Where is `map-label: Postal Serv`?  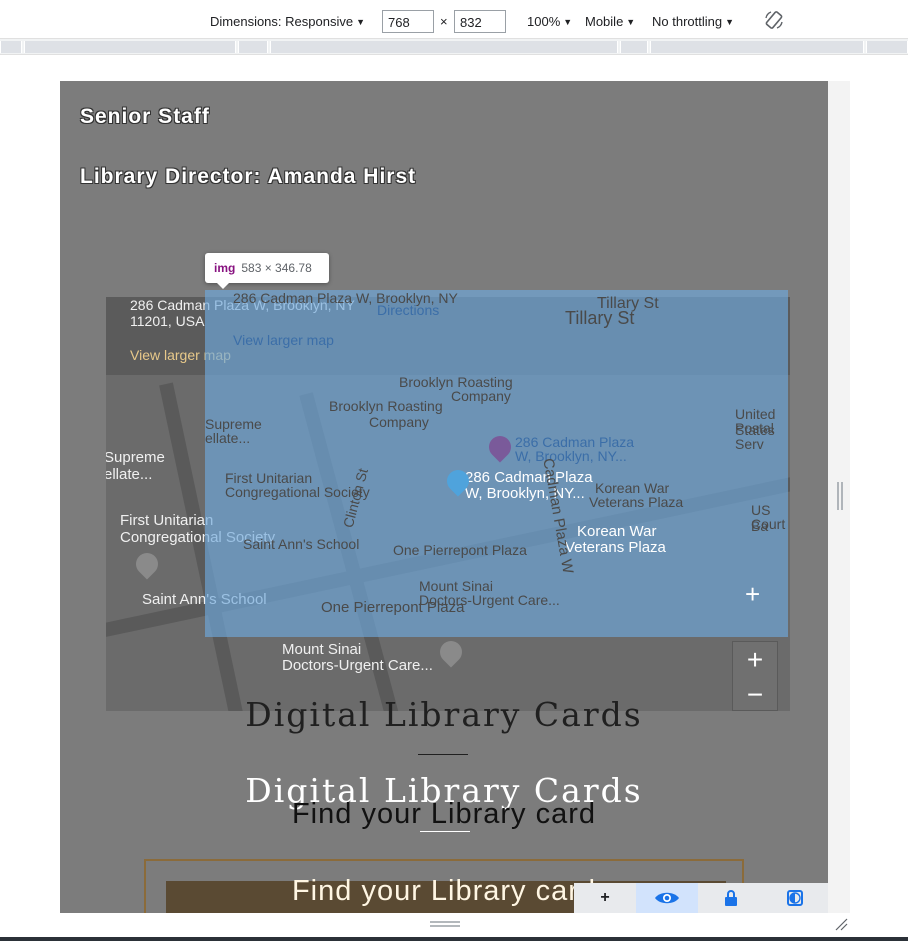 map-label: Postal Serv is located at coordinates (754, 436).